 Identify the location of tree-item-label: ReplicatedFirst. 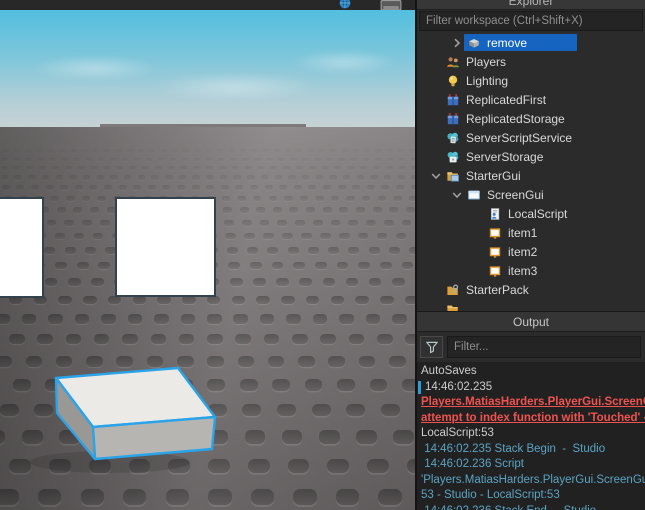
(506, 99).